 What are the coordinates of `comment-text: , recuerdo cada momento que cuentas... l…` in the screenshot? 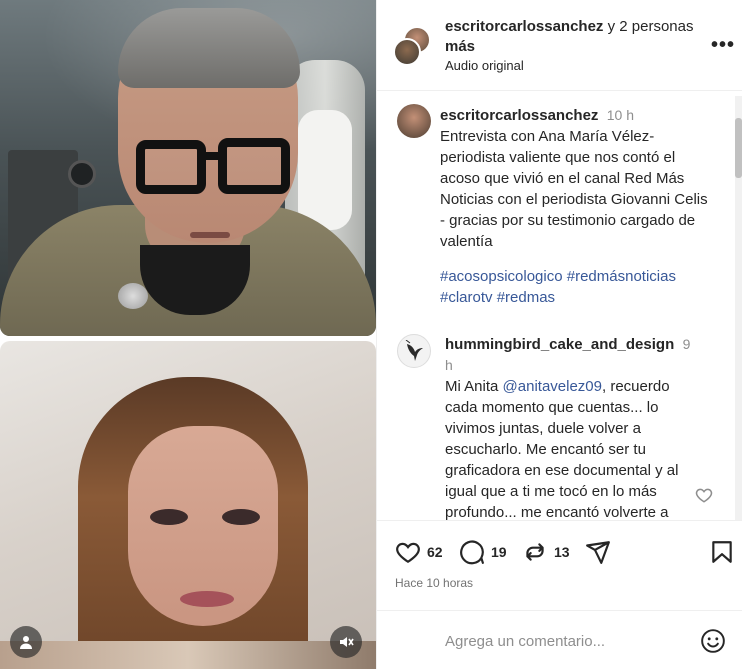 It's located at (562, 449).